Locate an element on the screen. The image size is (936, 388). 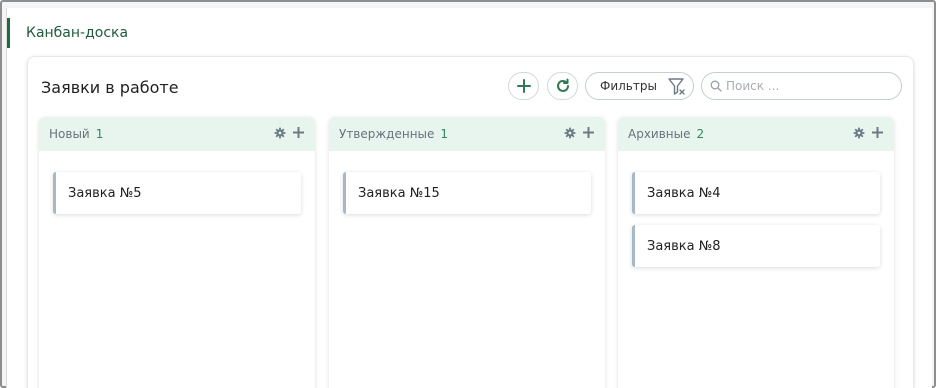
column-count: 2 is located at coordinates (700, 134).